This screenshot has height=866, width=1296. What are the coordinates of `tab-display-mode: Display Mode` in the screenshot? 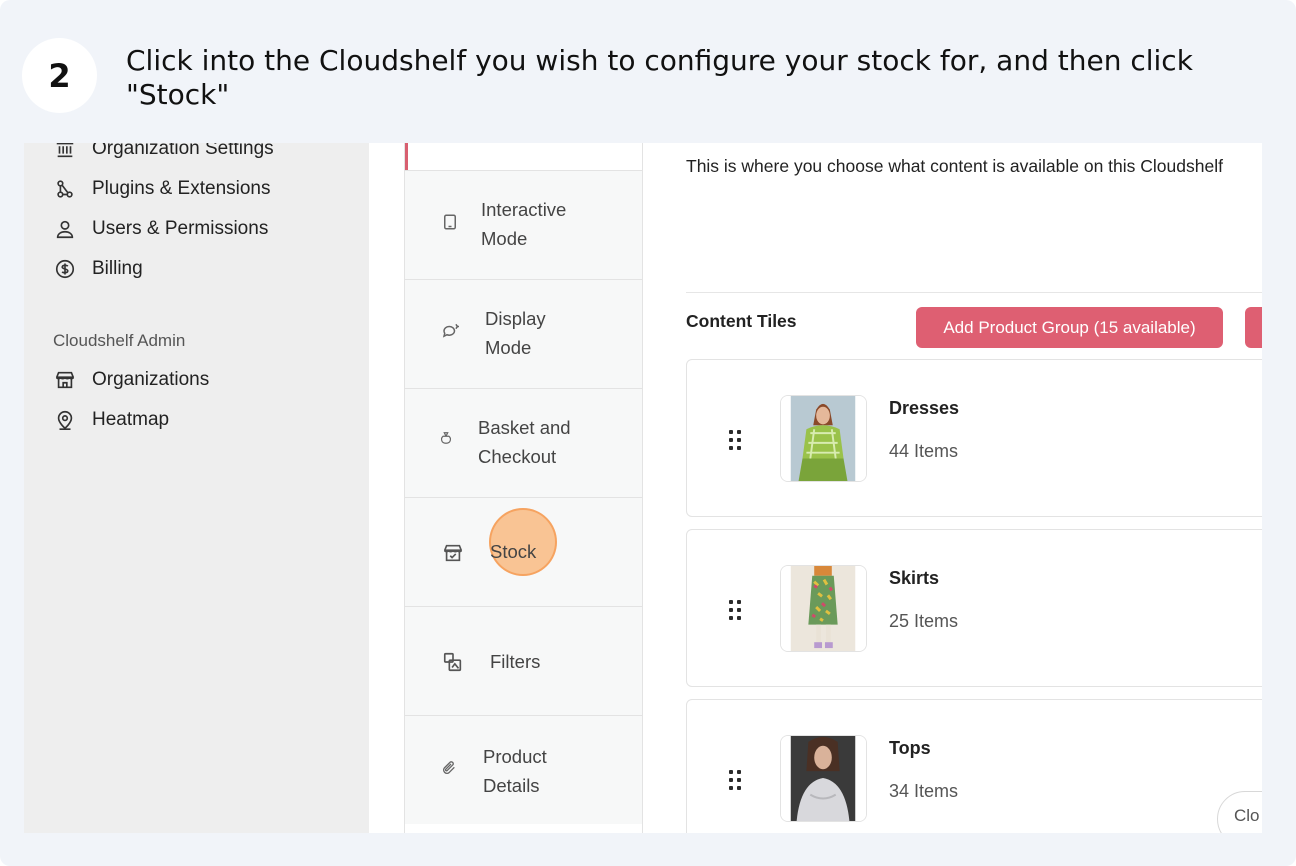 It's located at (523, 333).